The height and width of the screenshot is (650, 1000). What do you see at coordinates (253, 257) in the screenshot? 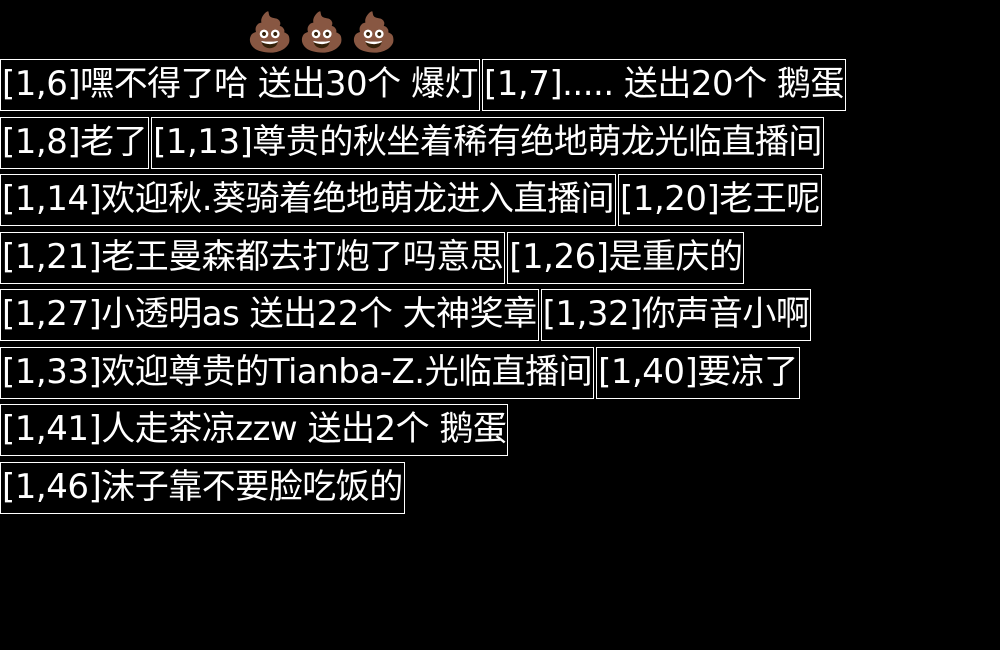
I see `chat-message: [1,21]老王曼森都去打炮了吗意思` at bounding box center [253, 257].